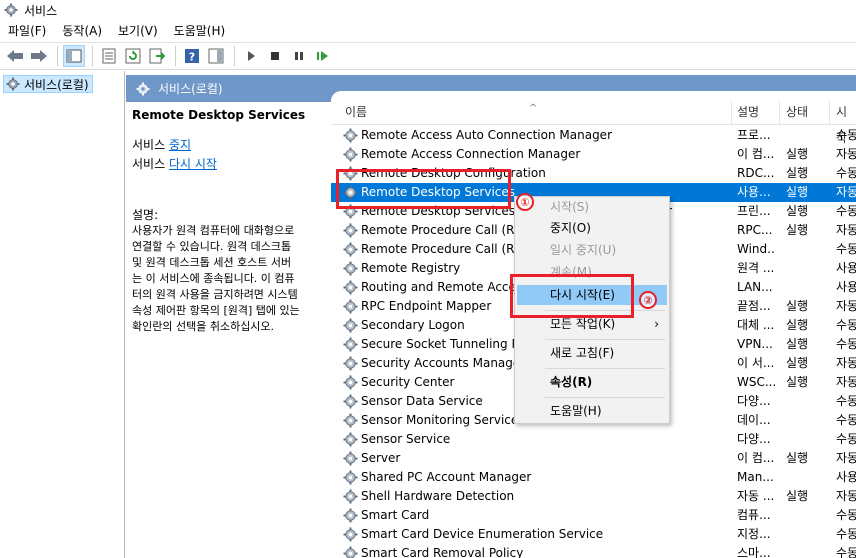  I want to click on action-pane-button, so click(216, 56).